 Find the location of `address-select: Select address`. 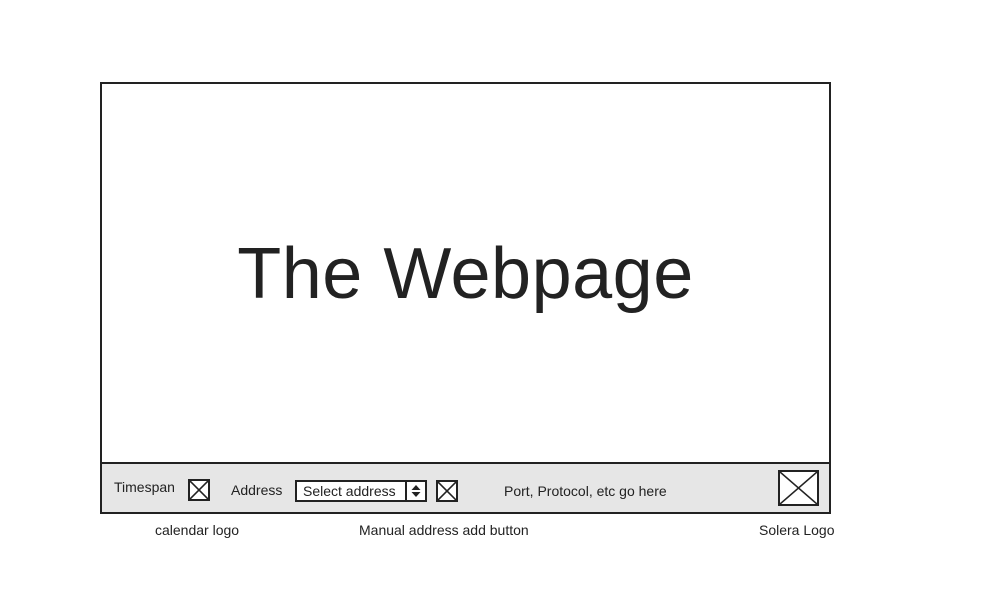

address-select: Select address is located at coordinates (361, 491).